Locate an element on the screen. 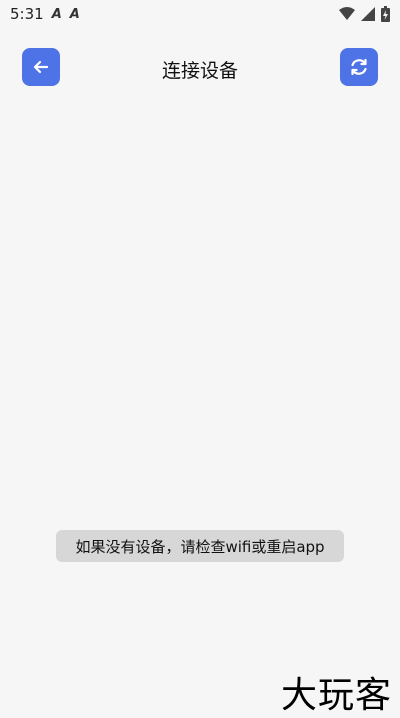 Image resolution: width=400 pixels, height=718 pixels. refresh-button is located at coordinates (359, 67).